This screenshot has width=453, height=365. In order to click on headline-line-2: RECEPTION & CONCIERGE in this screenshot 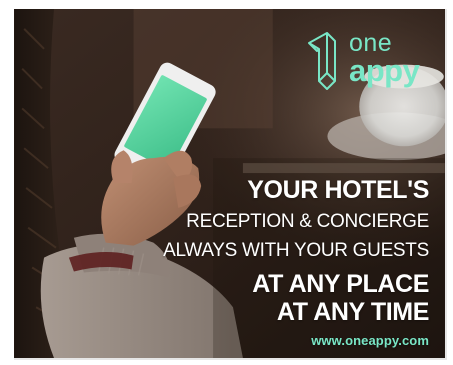, I will do `click(307, 221)`.